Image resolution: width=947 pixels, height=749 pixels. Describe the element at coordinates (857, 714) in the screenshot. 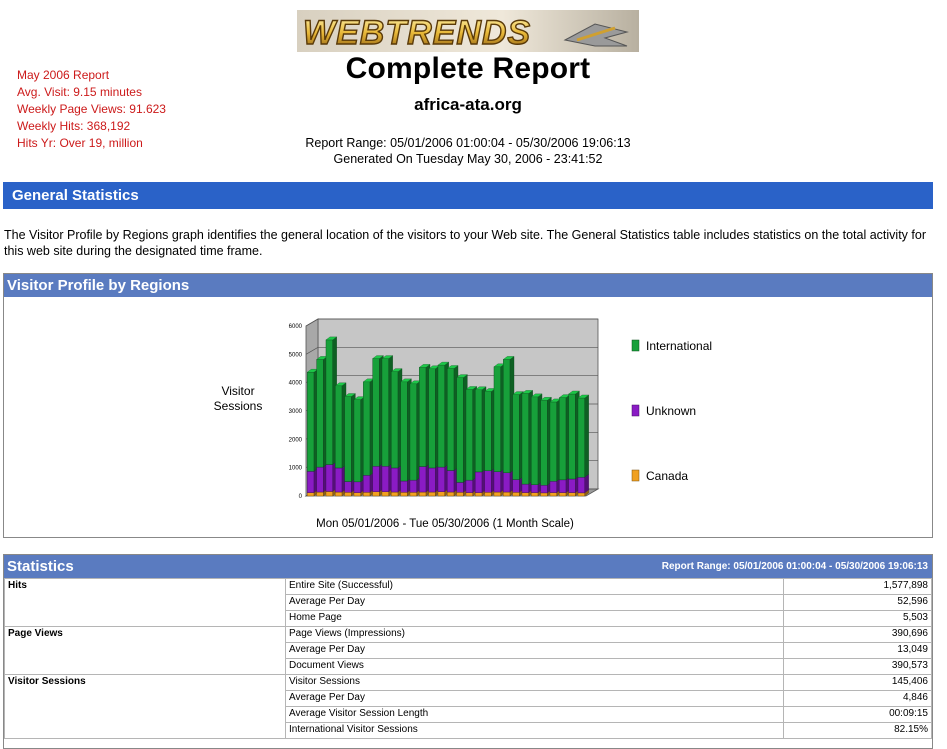

I see `row-value: 00:09:15` at that location.